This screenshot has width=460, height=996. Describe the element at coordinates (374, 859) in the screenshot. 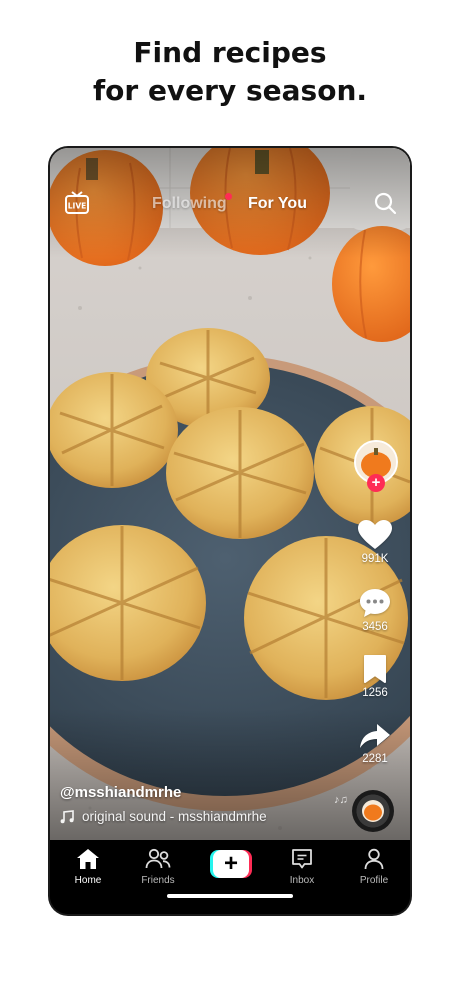

I see `profile-icon` at that location.